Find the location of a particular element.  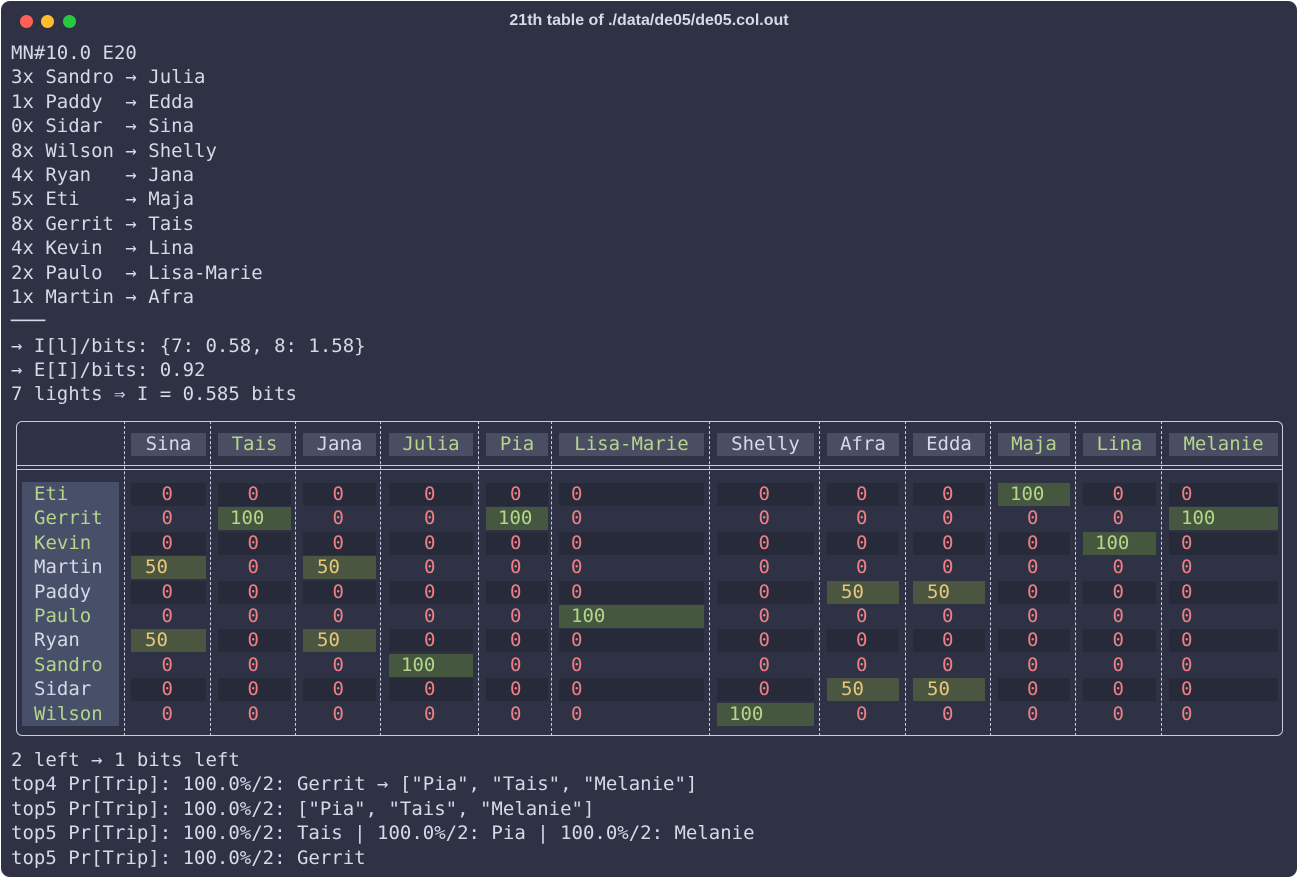

log-line: 2x Paulo → Lisa-Marie is located at coordinates (137, 272).